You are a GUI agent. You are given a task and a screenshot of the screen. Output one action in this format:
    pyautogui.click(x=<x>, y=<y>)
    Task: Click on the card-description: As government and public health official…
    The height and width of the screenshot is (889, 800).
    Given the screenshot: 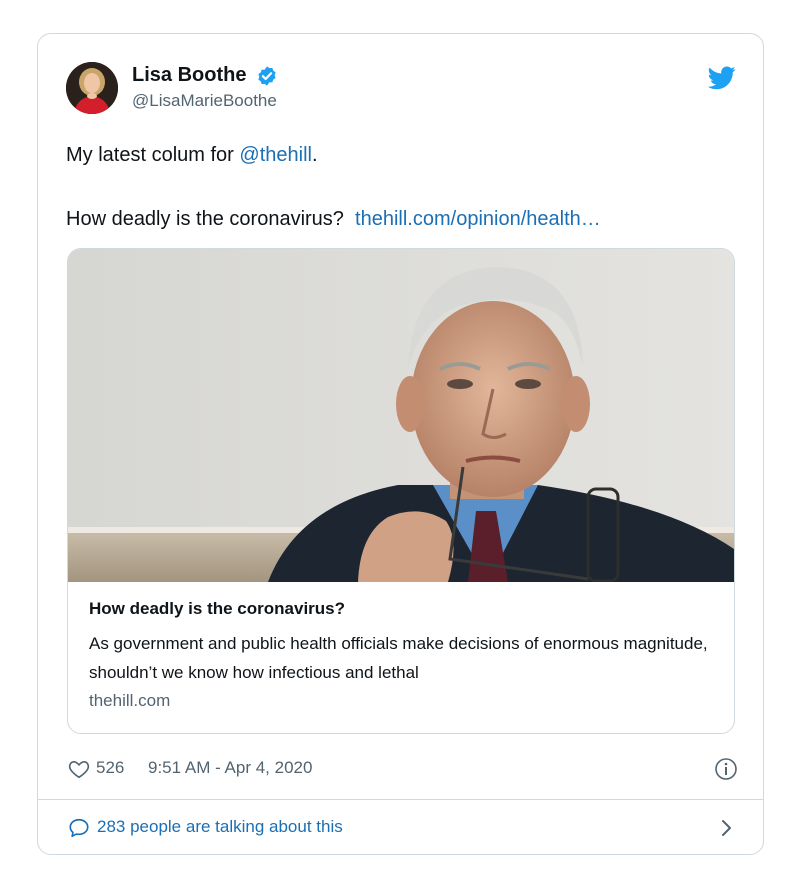 What is the action you would take?
    pyautogui.click(x=398, y=658)
    